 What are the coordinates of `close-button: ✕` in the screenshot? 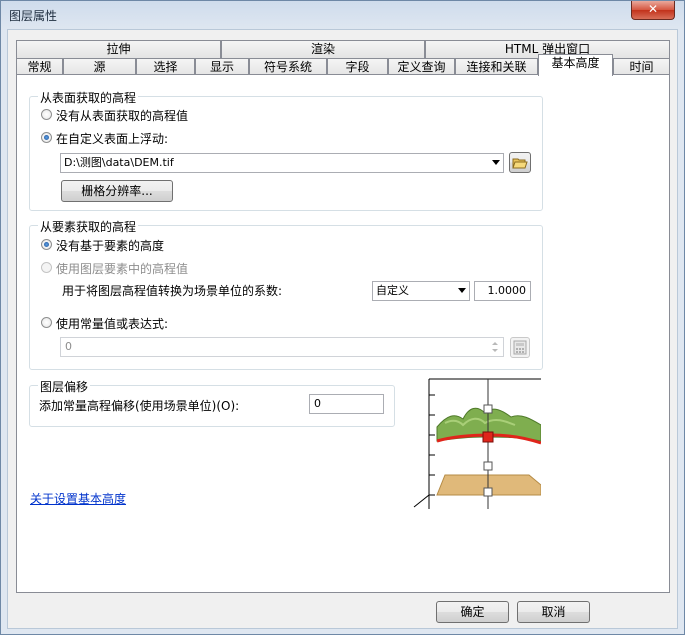 It's located at (653, 10).